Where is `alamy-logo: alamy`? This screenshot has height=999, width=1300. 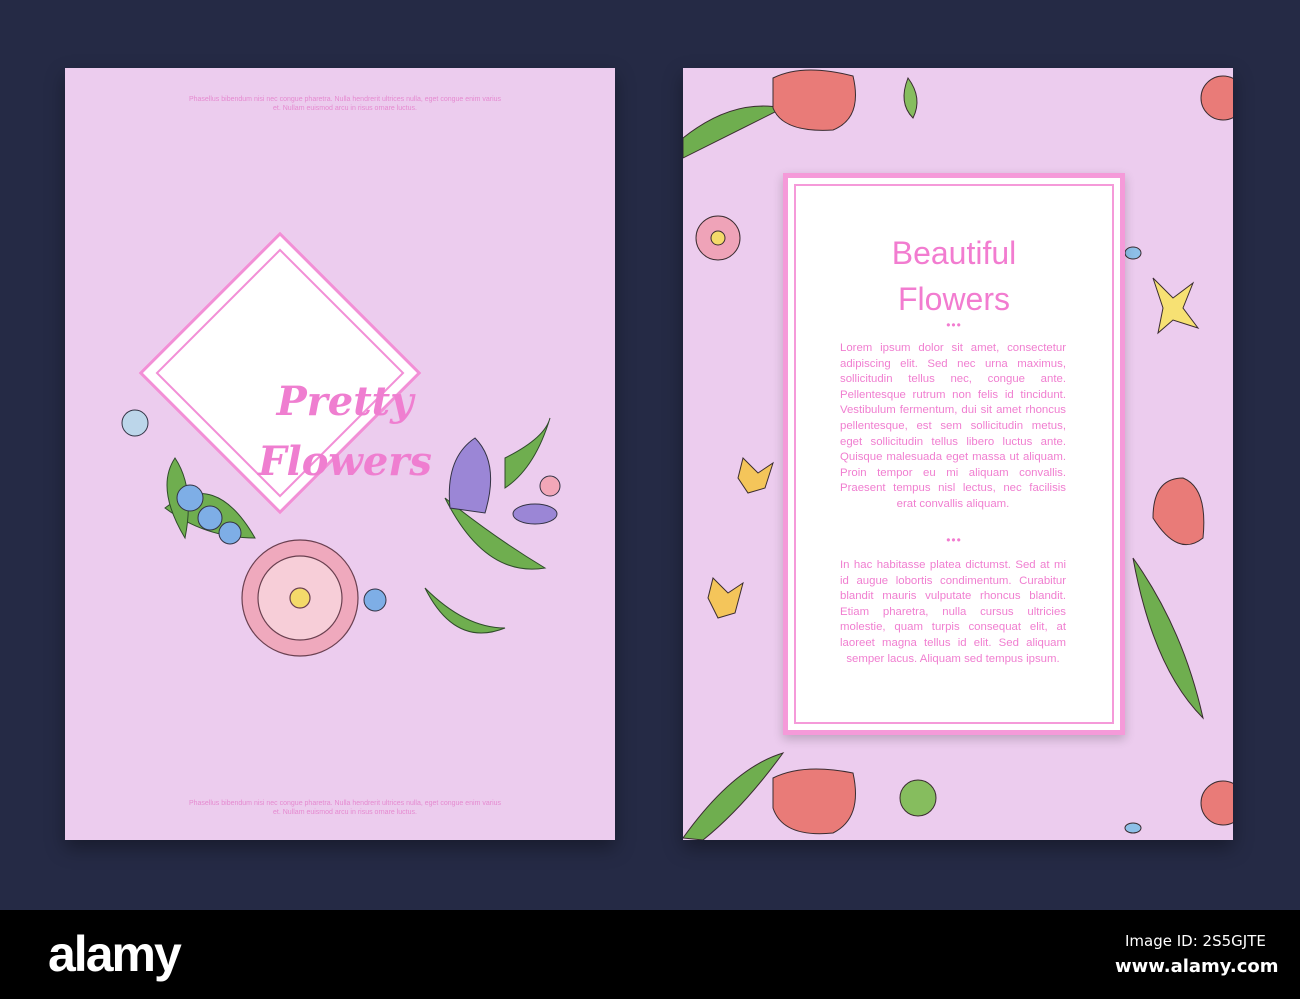 alamy-logo: alamy is located at coordinates (115, 954).